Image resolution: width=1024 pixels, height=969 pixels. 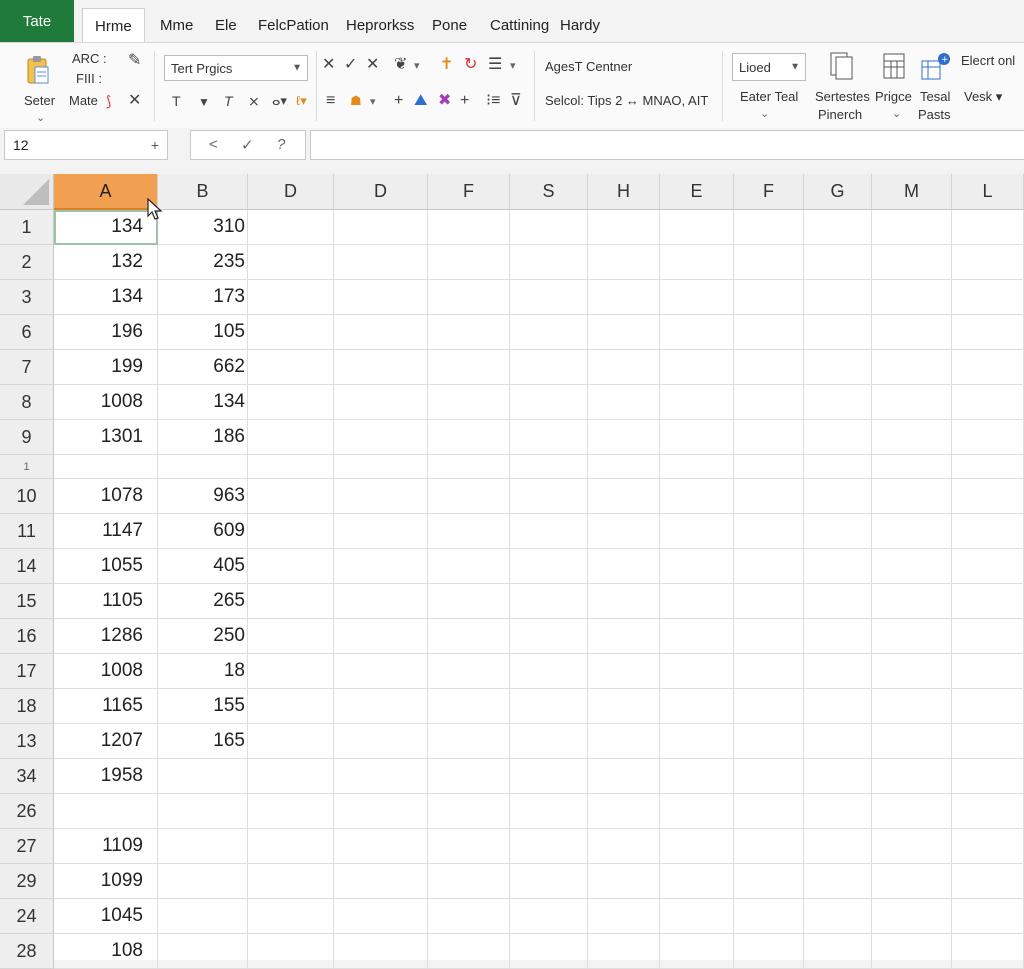 I want to click on add-icon: +, so click(x=464, y=101).